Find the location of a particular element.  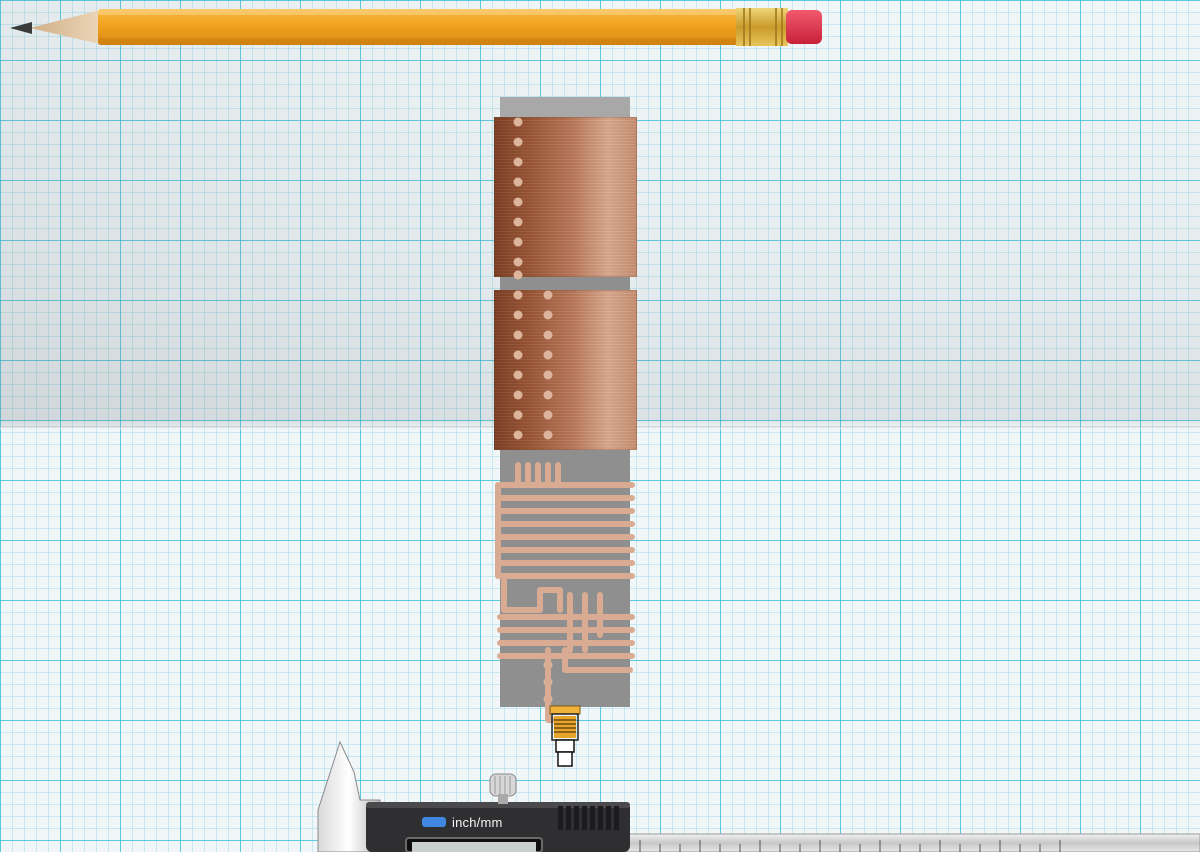

pencil-wood-tip is located at coordinates (65, 27).